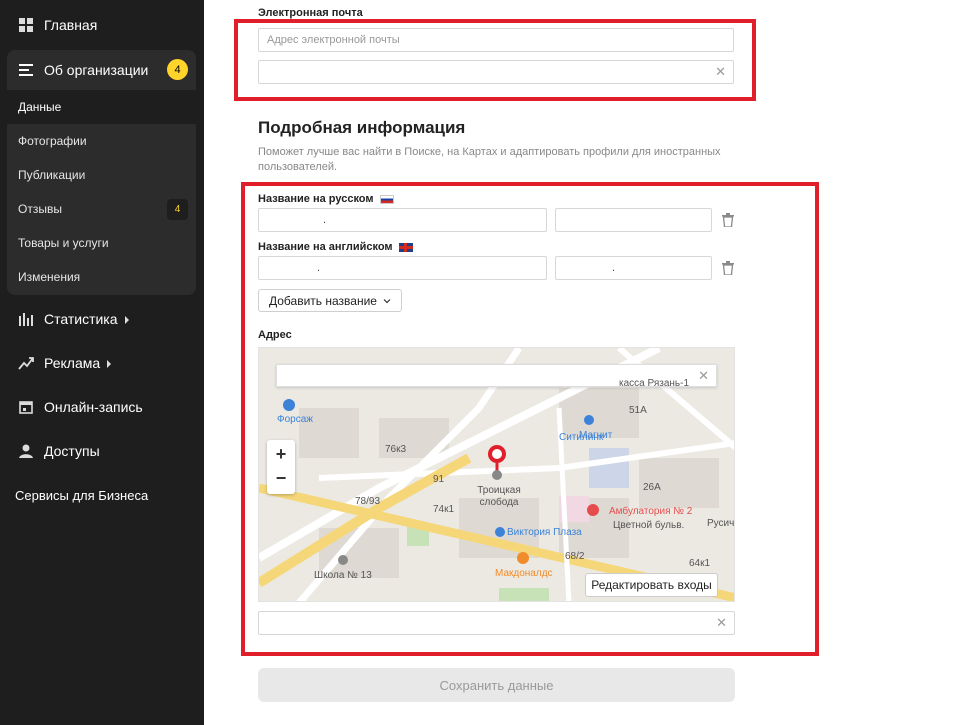  What do you see at coordinates (177, 69) in the screenshot?
I see `org-badge: 4` at bounding box center [177, 69].